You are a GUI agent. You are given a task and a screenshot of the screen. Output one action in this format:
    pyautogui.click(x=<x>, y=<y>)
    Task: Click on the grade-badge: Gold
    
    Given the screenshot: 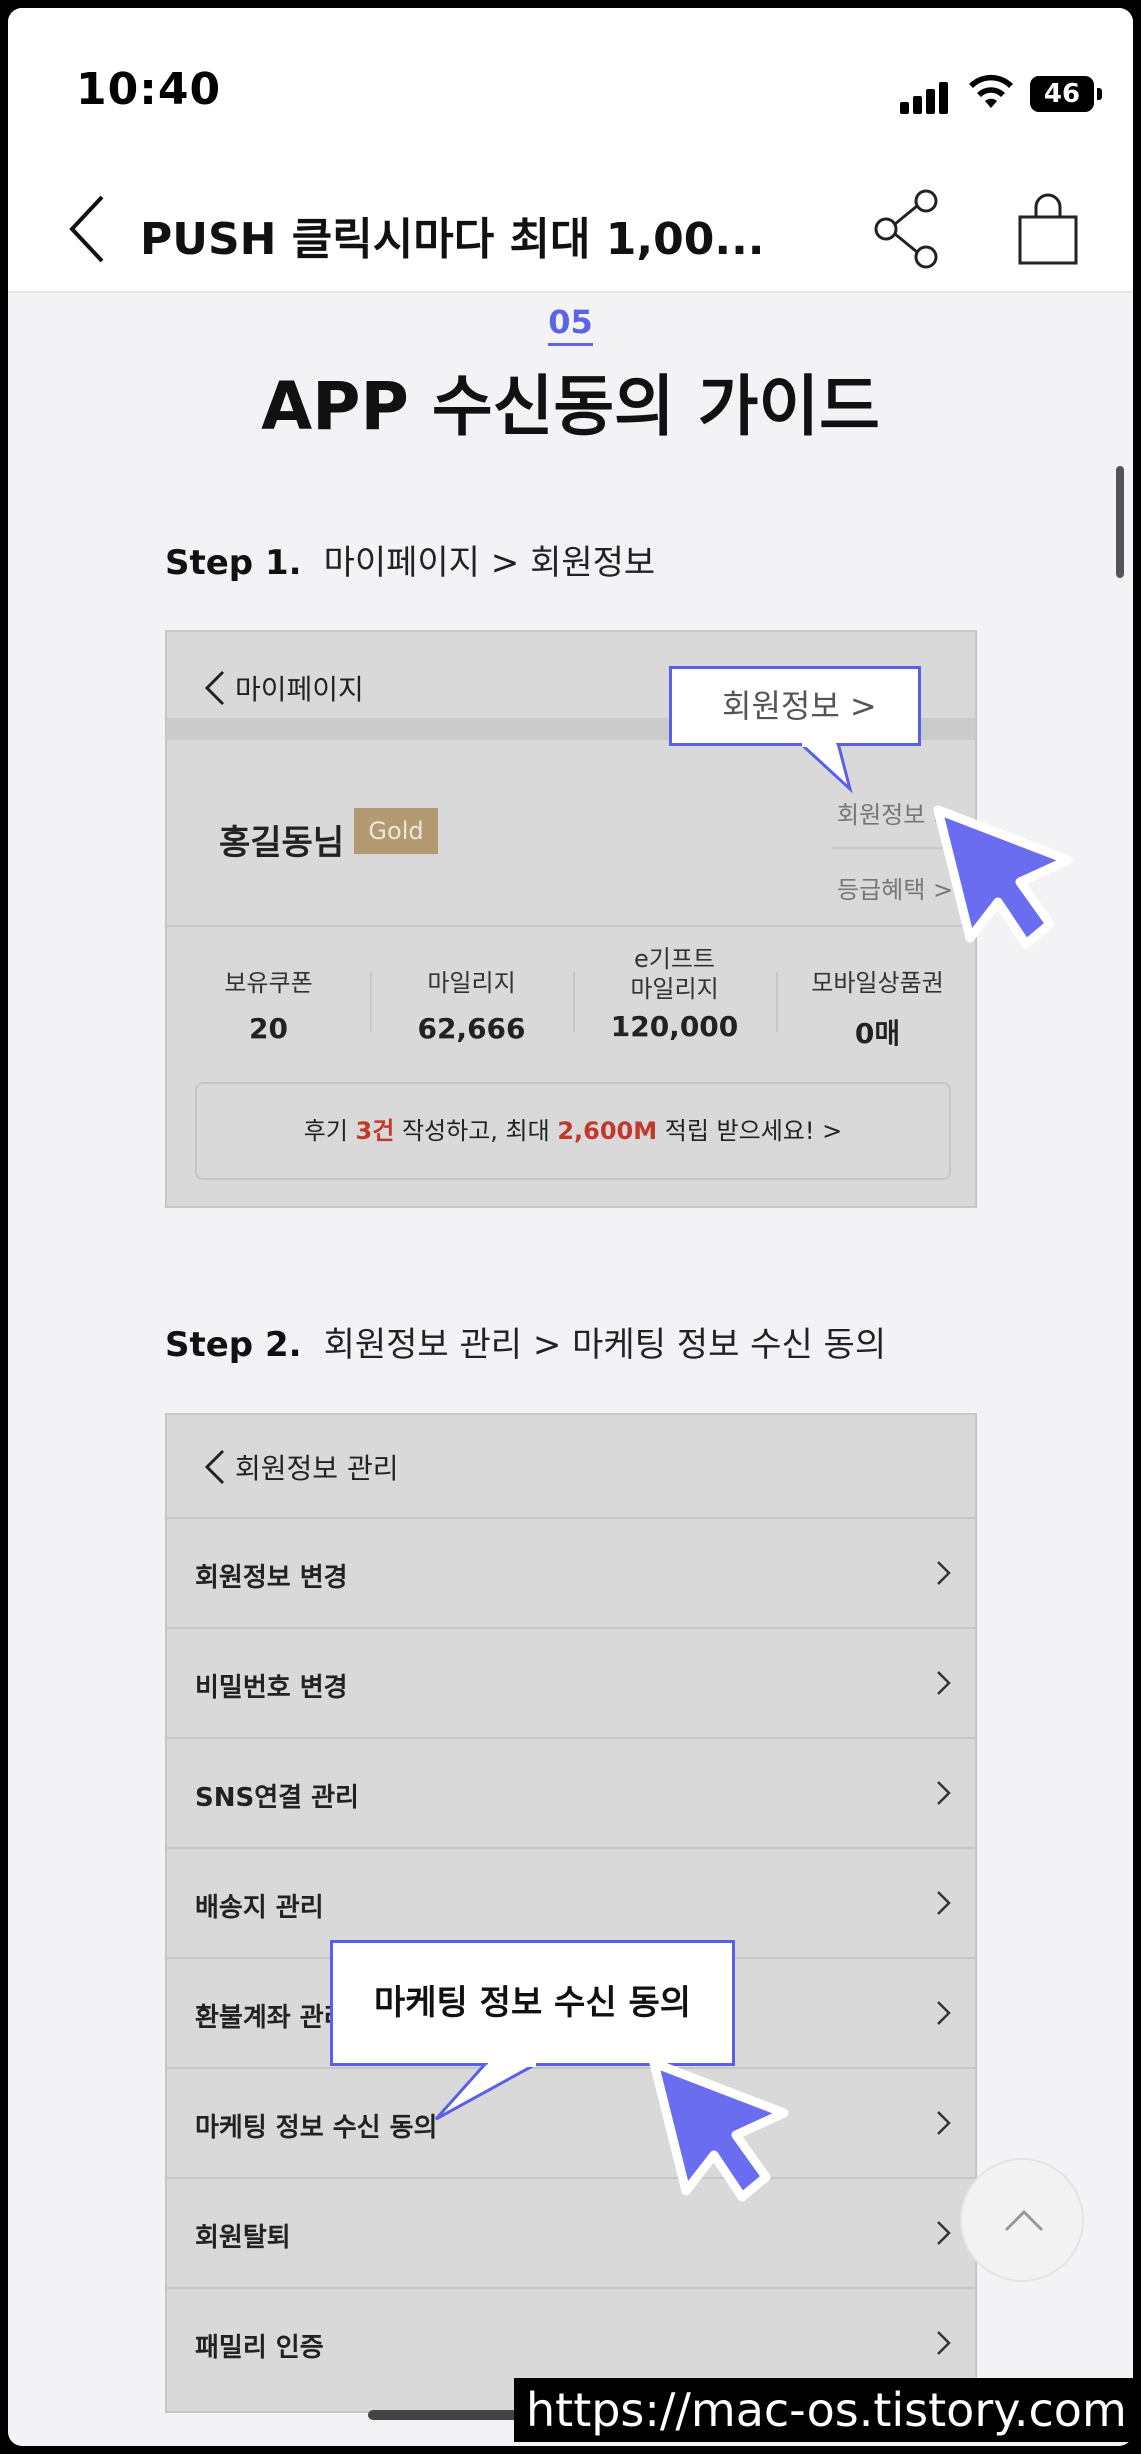 What is the action you would take?
    pyautogui.click(x=396, y=831)
    